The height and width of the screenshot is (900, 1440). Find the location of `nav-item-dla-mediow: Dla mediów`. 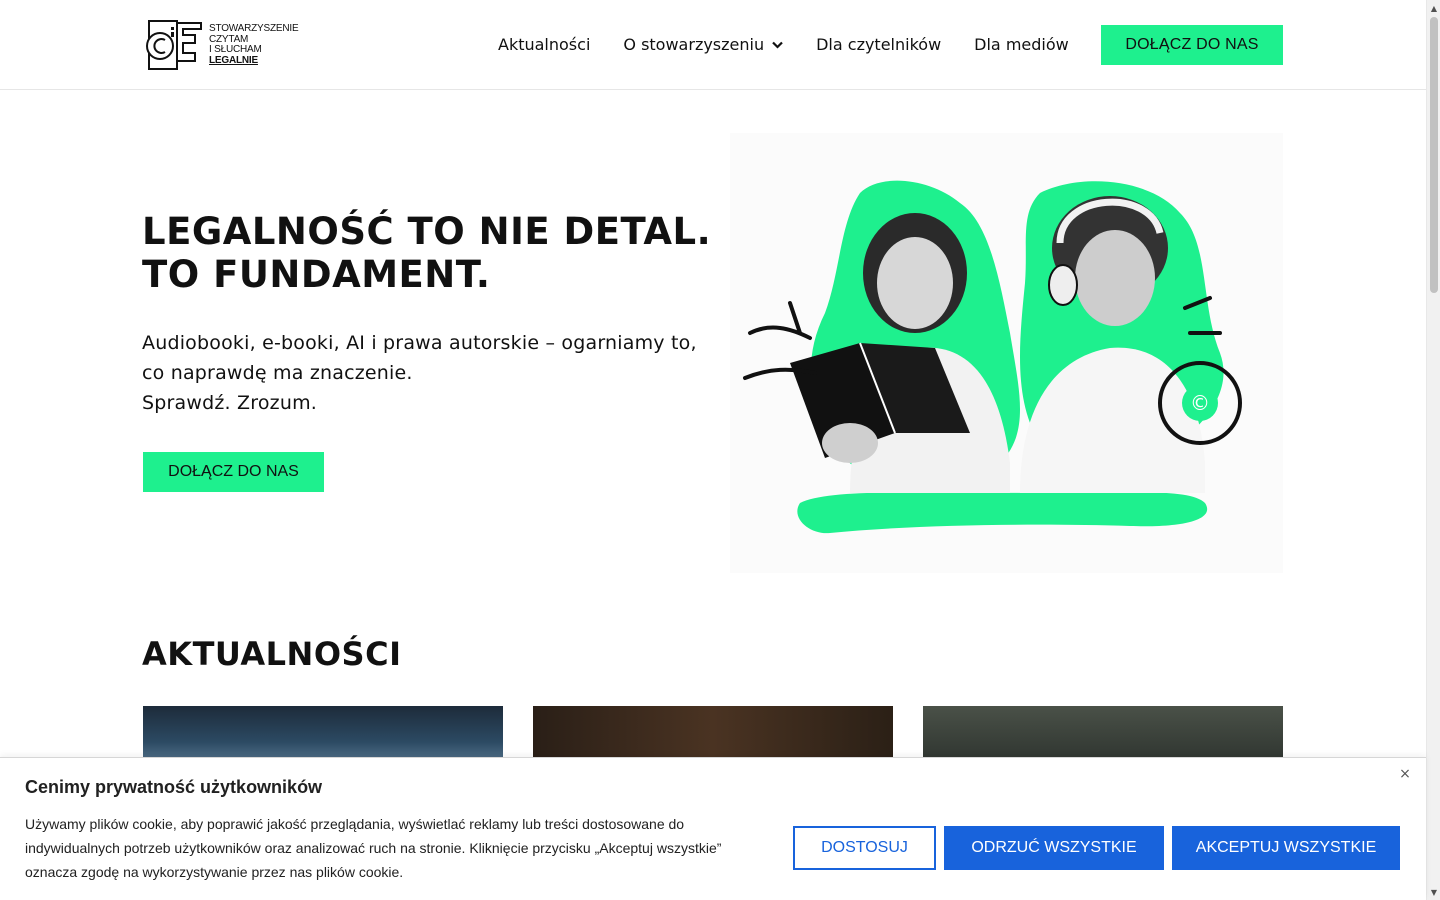

nav-item-dla-mediow: Dla mediów is located at coordinates (1021, 44).